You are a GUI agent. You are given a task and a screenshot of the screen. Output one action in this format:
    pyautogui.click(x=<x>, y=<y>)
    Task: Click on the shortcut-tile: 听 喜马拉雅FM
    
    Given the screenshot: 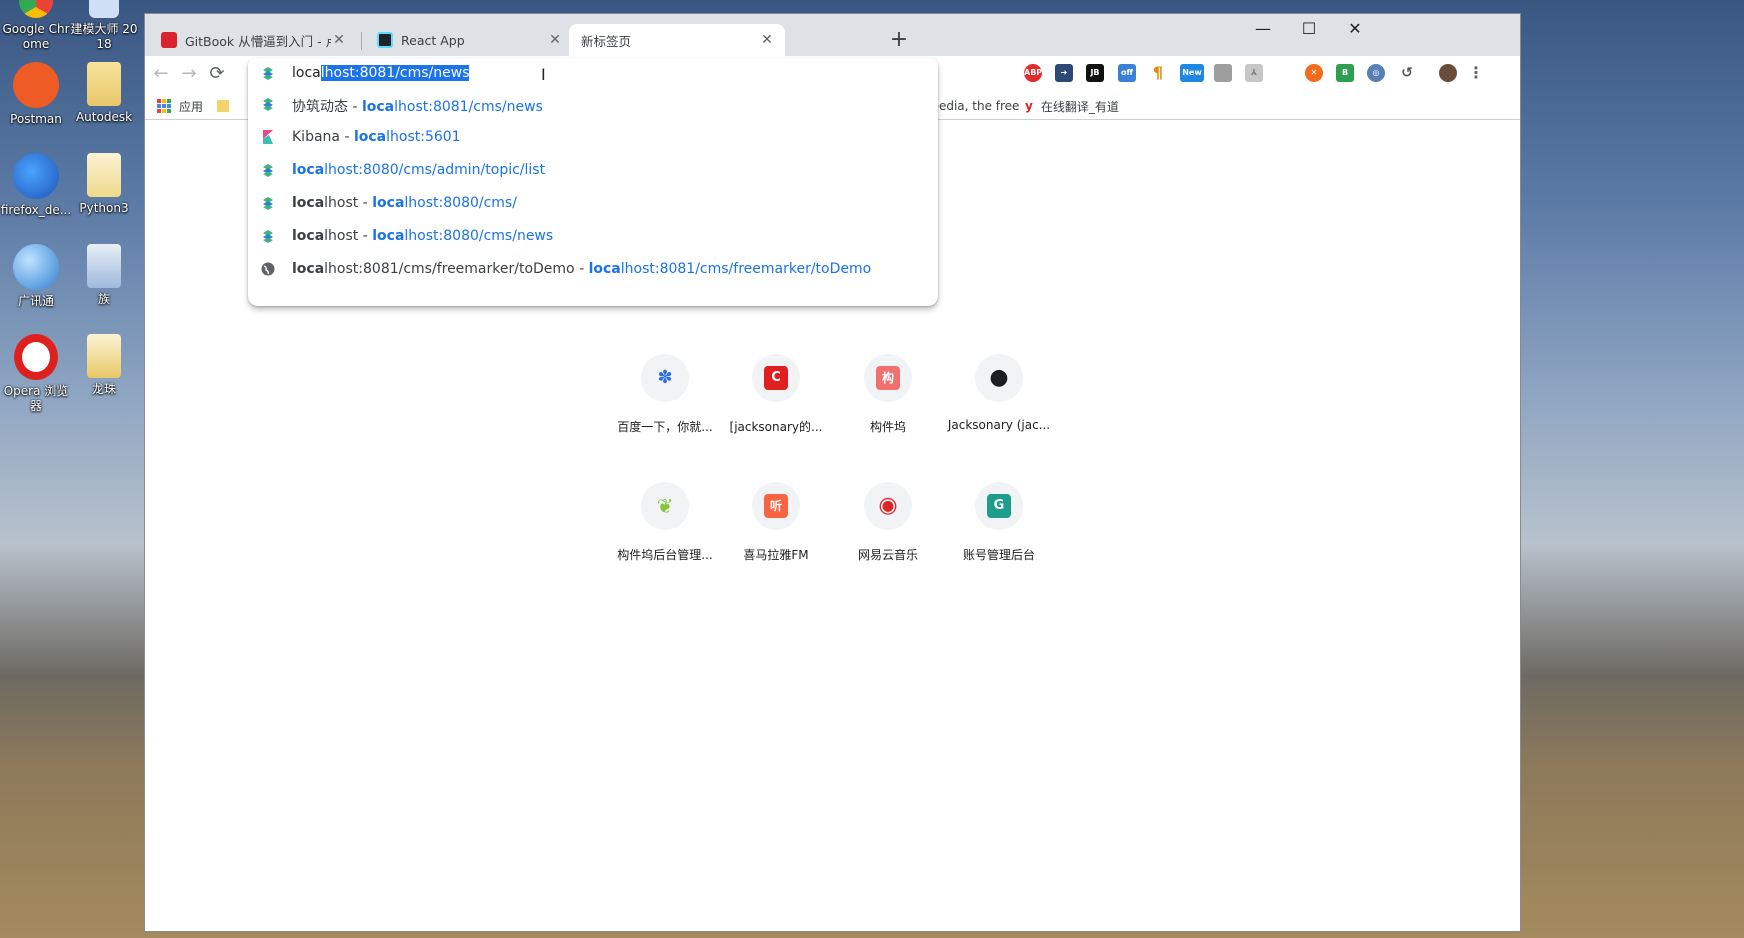 What is the action you would take?
    pyautogui.click(x=776, y=522)
    